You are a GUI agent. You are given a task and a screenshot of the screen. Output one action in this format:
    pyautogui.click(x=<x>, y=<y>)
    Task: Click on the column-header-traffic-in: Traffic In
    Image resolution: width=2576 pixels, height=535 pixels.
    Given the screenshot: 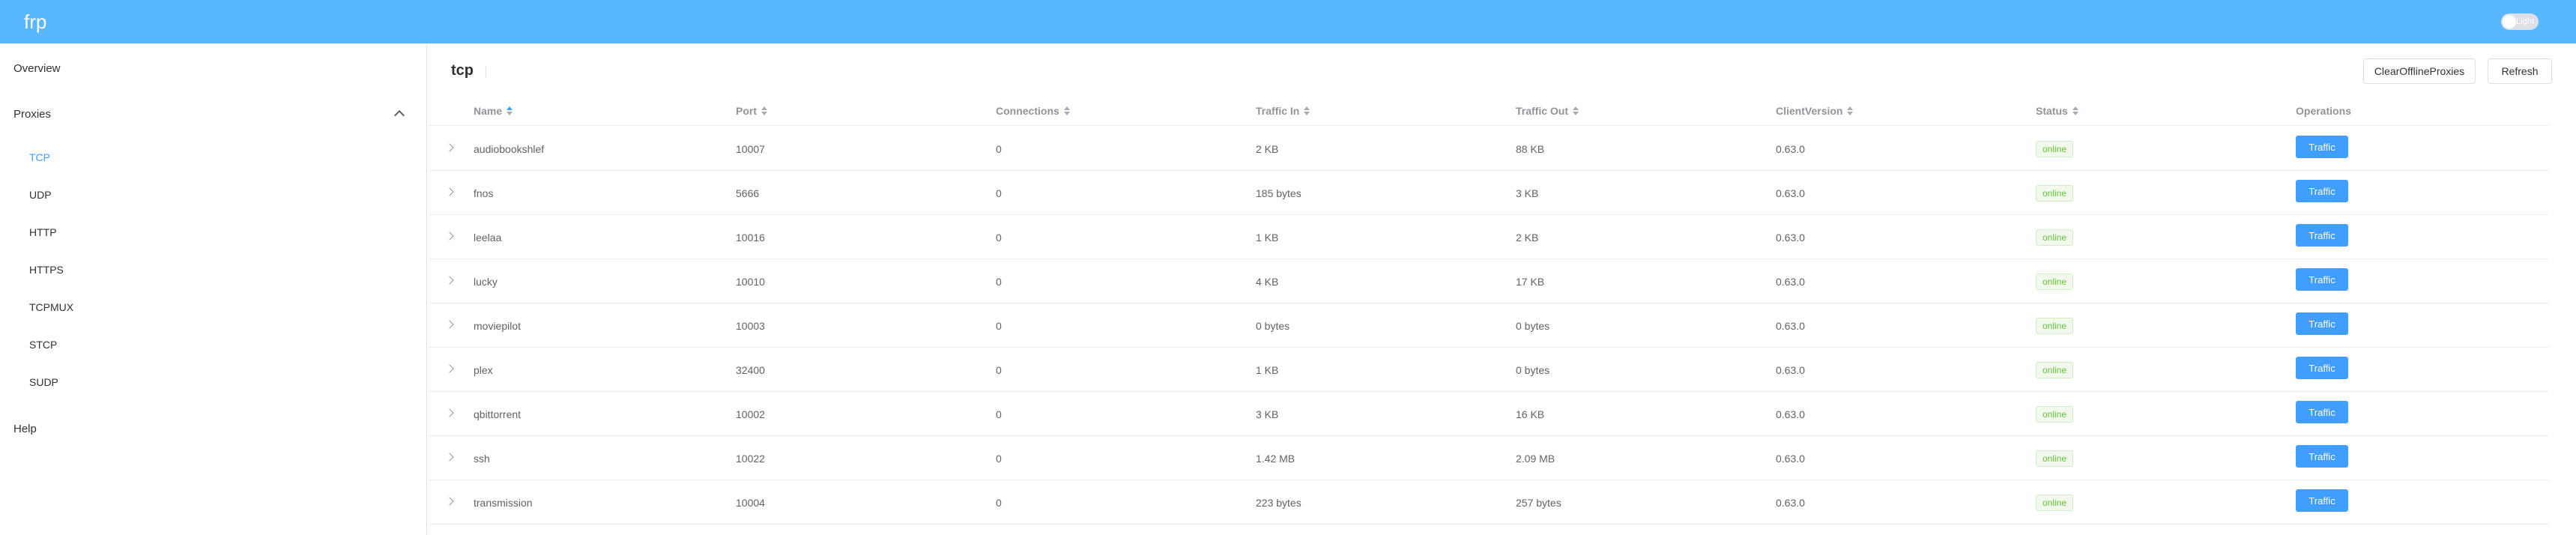 What is the action you would take?
    pyautogui.click(x=1283, y=111)
    